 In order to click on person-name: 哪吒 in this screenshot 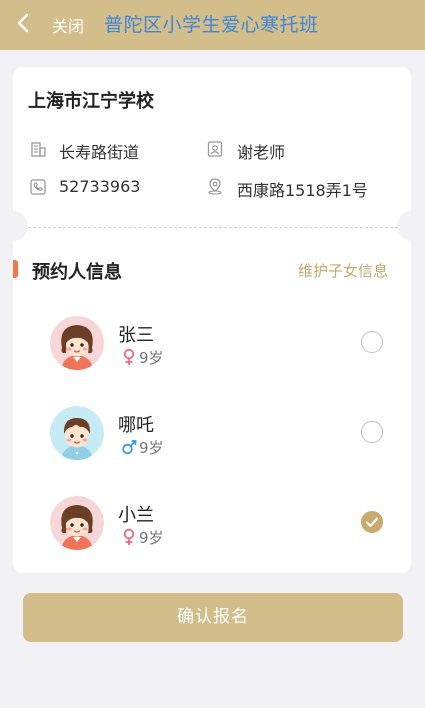, I will do `click(136, 425)`.